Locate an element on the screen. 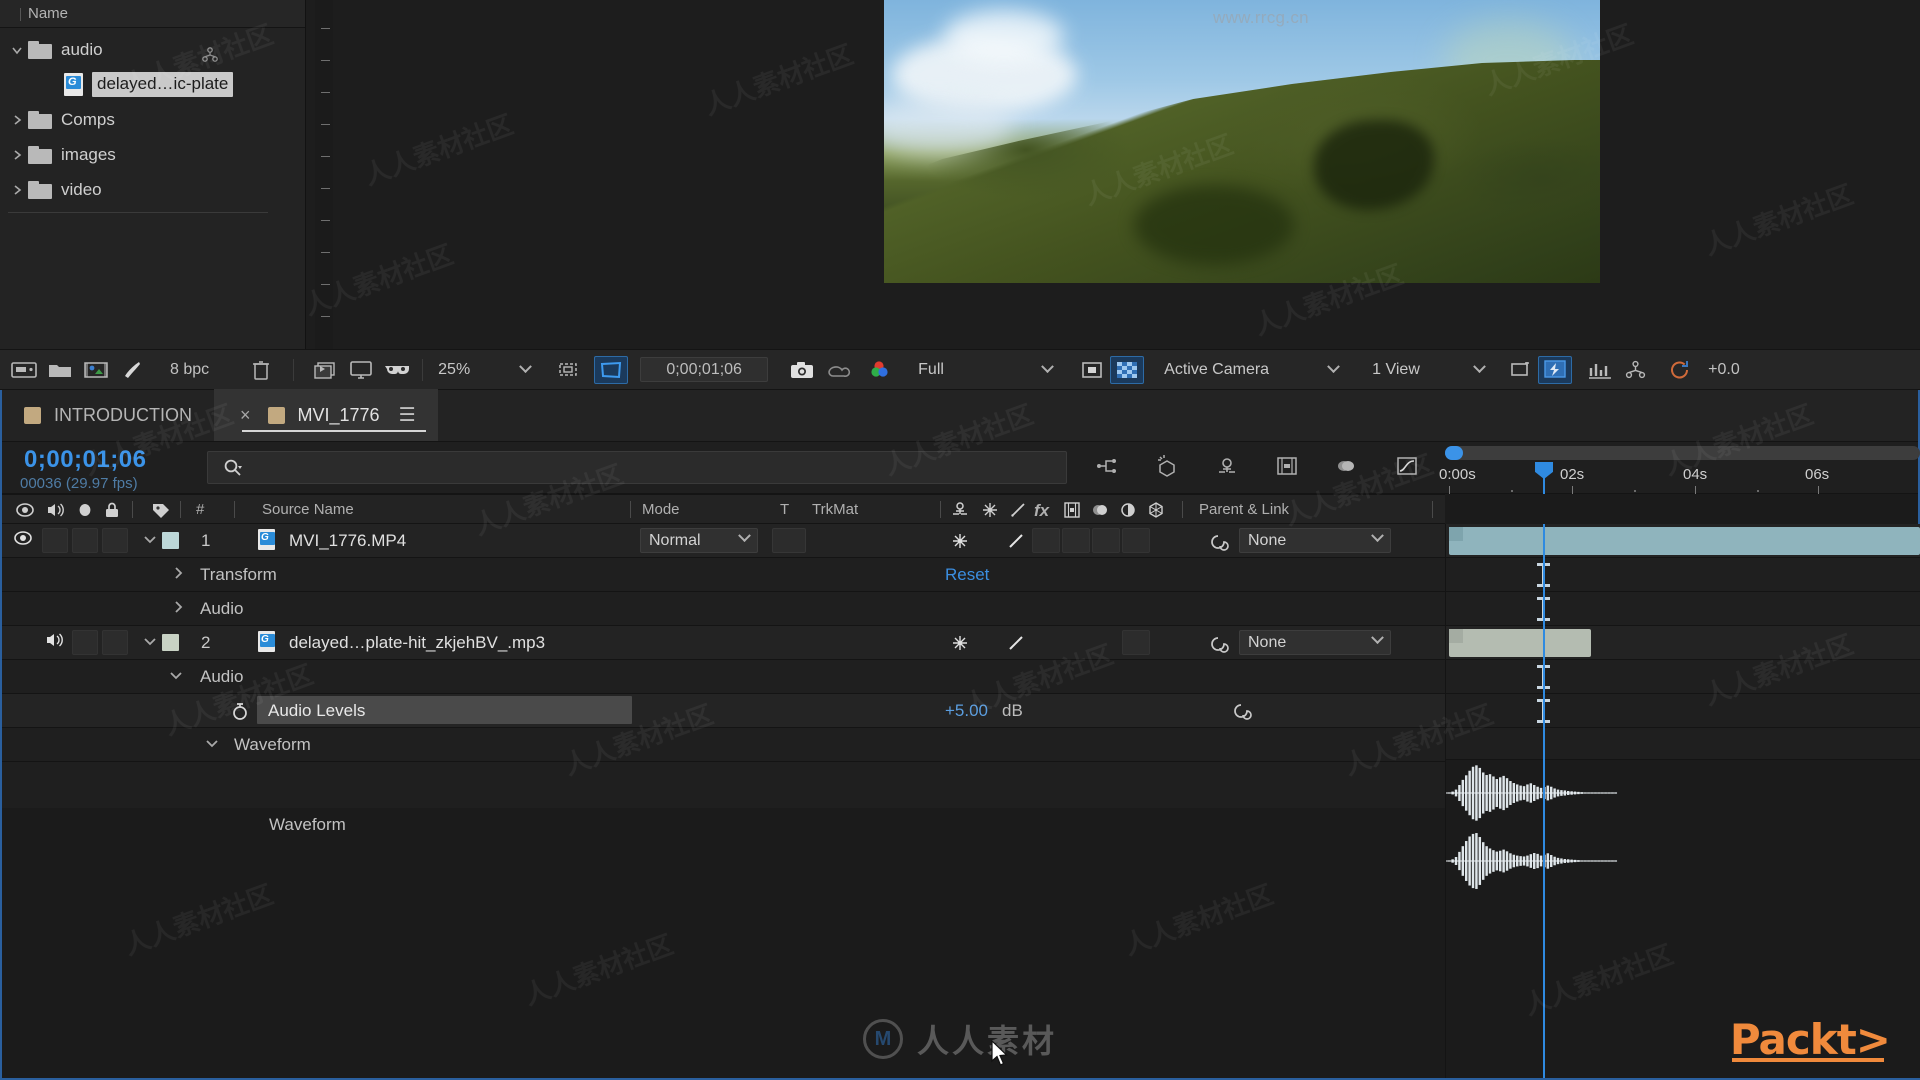 This screenshot has width=1920, height=1080. region-of-interest-icon is located at coordinates (568, 370).